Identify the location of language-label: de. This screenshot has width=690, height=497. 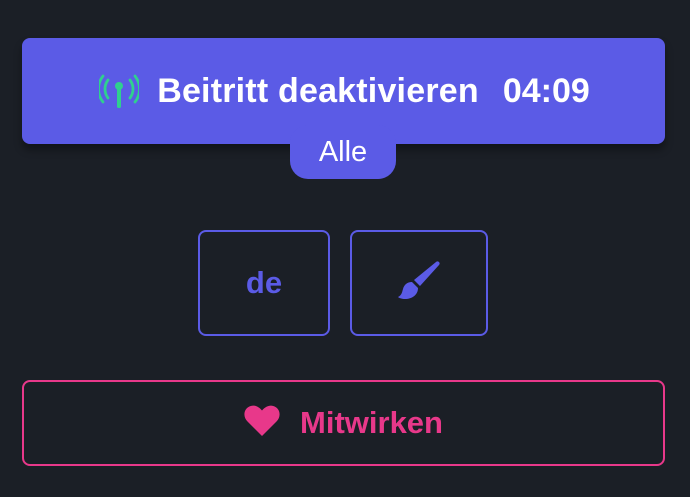
(264, 282).